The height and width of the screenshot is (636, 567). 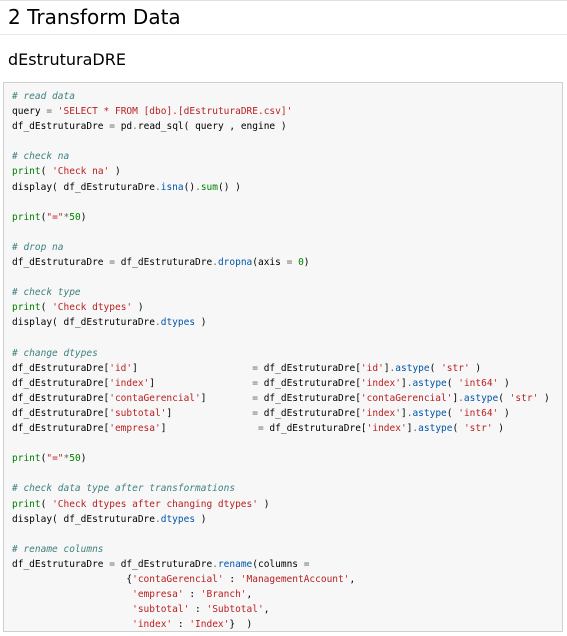 What do you see at coordinates (283, 0) in the screenshot?
I see `top-divider` at bounding box center [283, 0].